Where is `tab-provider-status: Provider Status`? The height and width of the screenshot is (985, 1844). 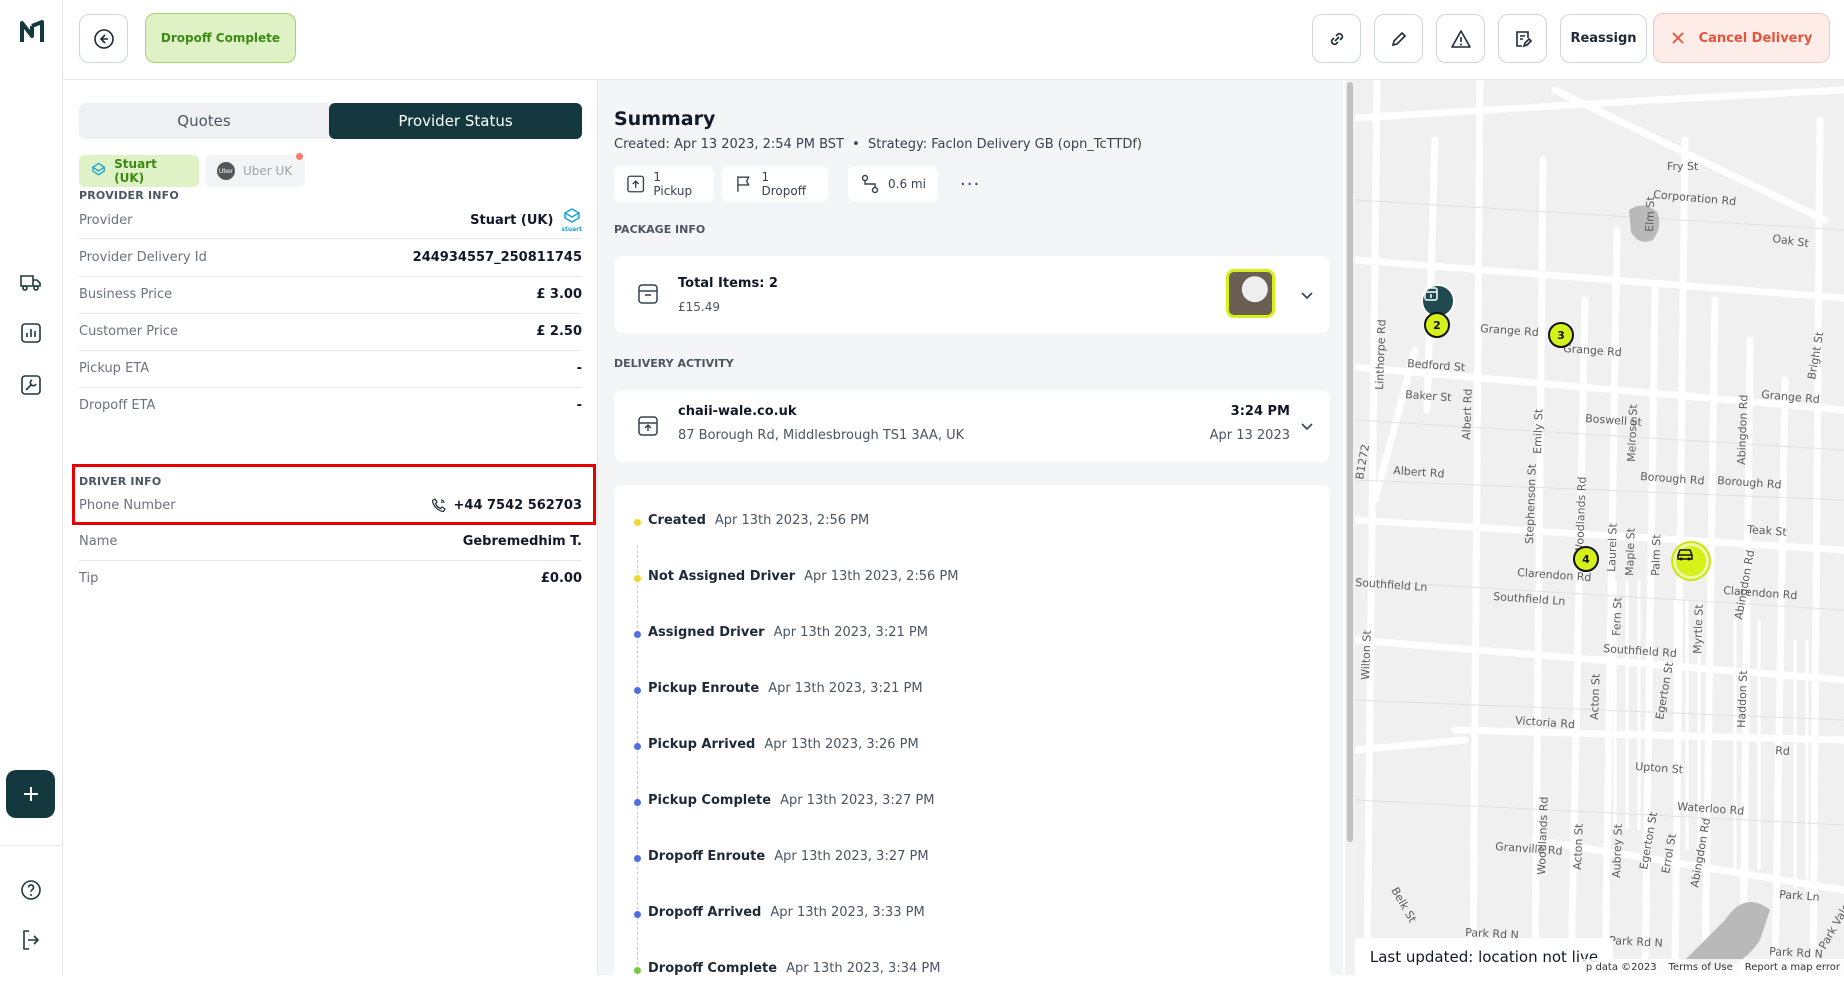 tab-provider-status: Provider Status is located at coordinates (455, 121).